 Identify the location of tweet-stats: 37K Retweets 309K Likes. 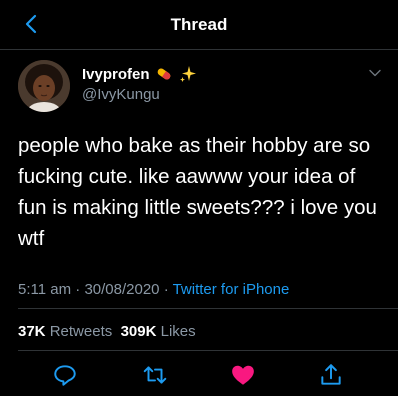
(107, 331).